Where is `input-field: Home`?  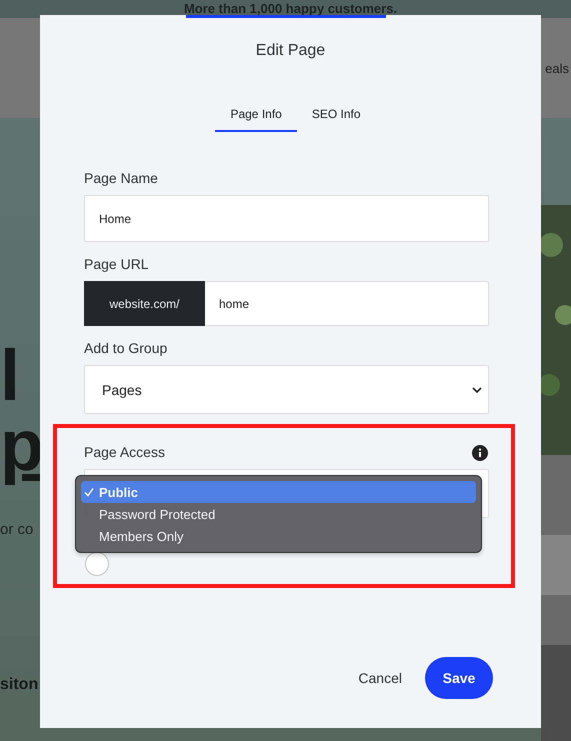 input-field: Home is located at coordinates (286, 218).